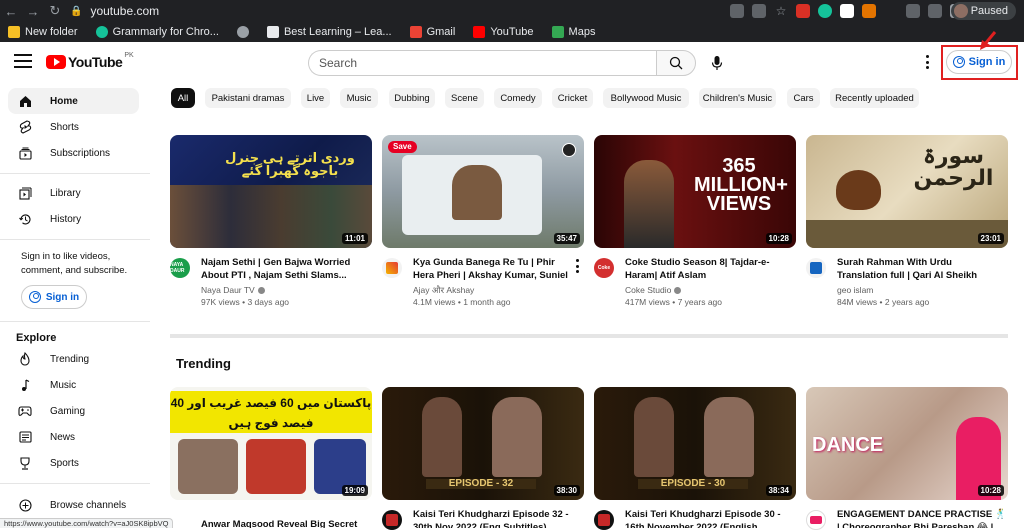 The image size is (1024, 530). What do you see at coordinates (482, 63) in the screenshot?
I see `search-input: Search` at bounding box center [482, 63].